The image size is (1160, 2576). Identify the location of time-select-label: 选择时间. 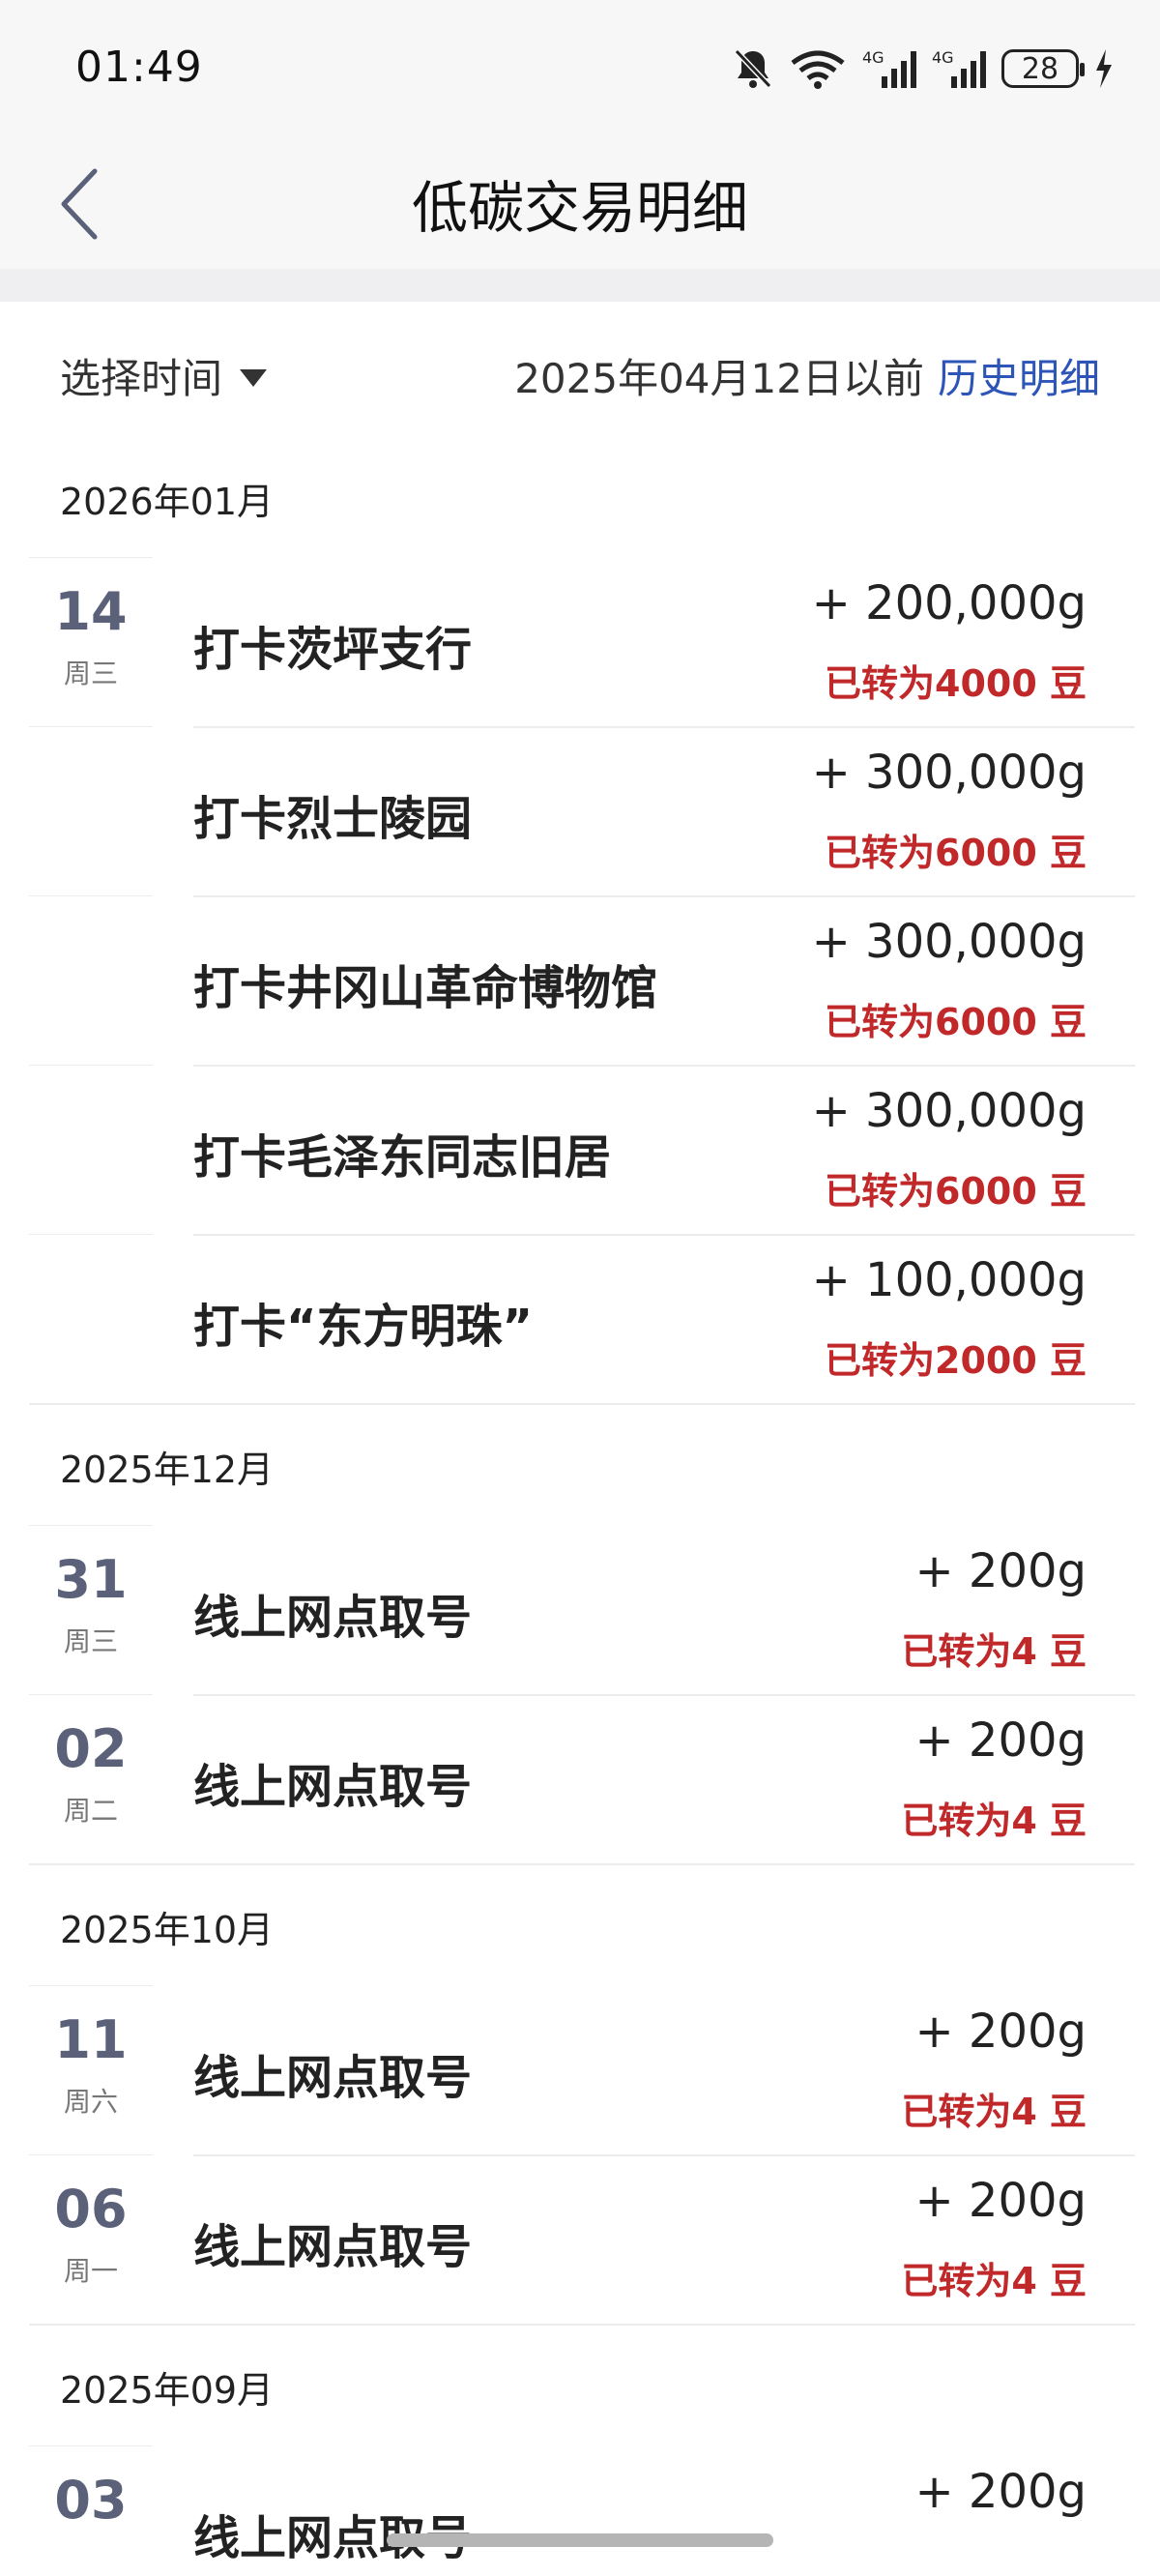
(141, 378).